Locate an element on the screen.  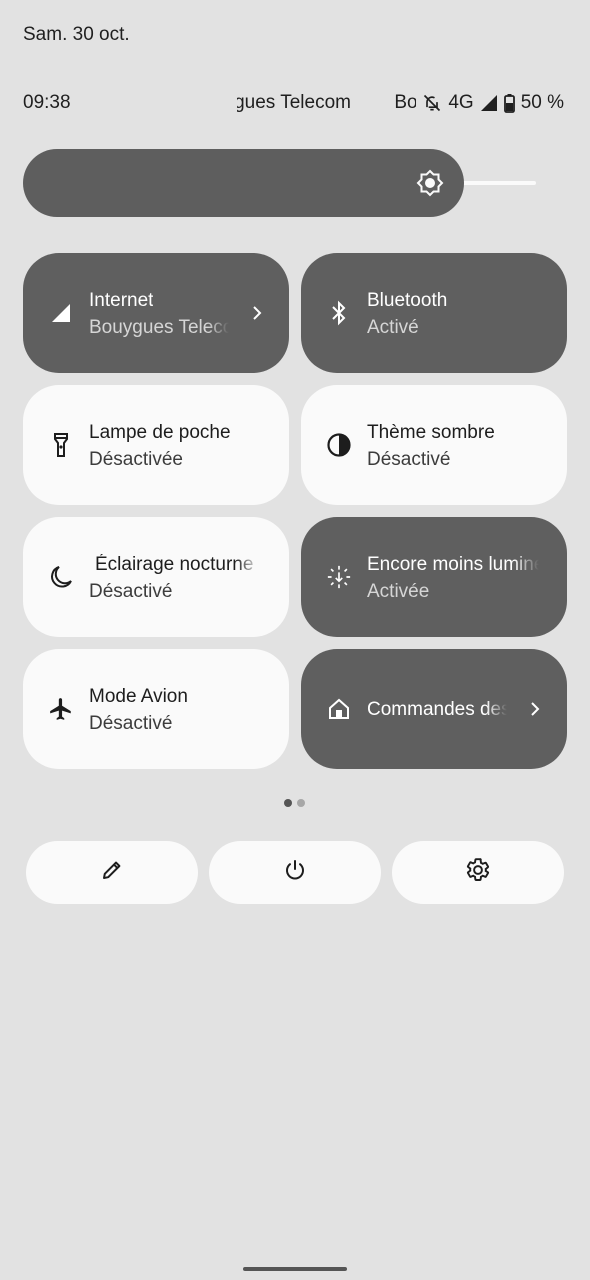
status-bar: 09:38 Bouygues Telecom Bouygues 4G 50 % is located at coordinates (293, 105).